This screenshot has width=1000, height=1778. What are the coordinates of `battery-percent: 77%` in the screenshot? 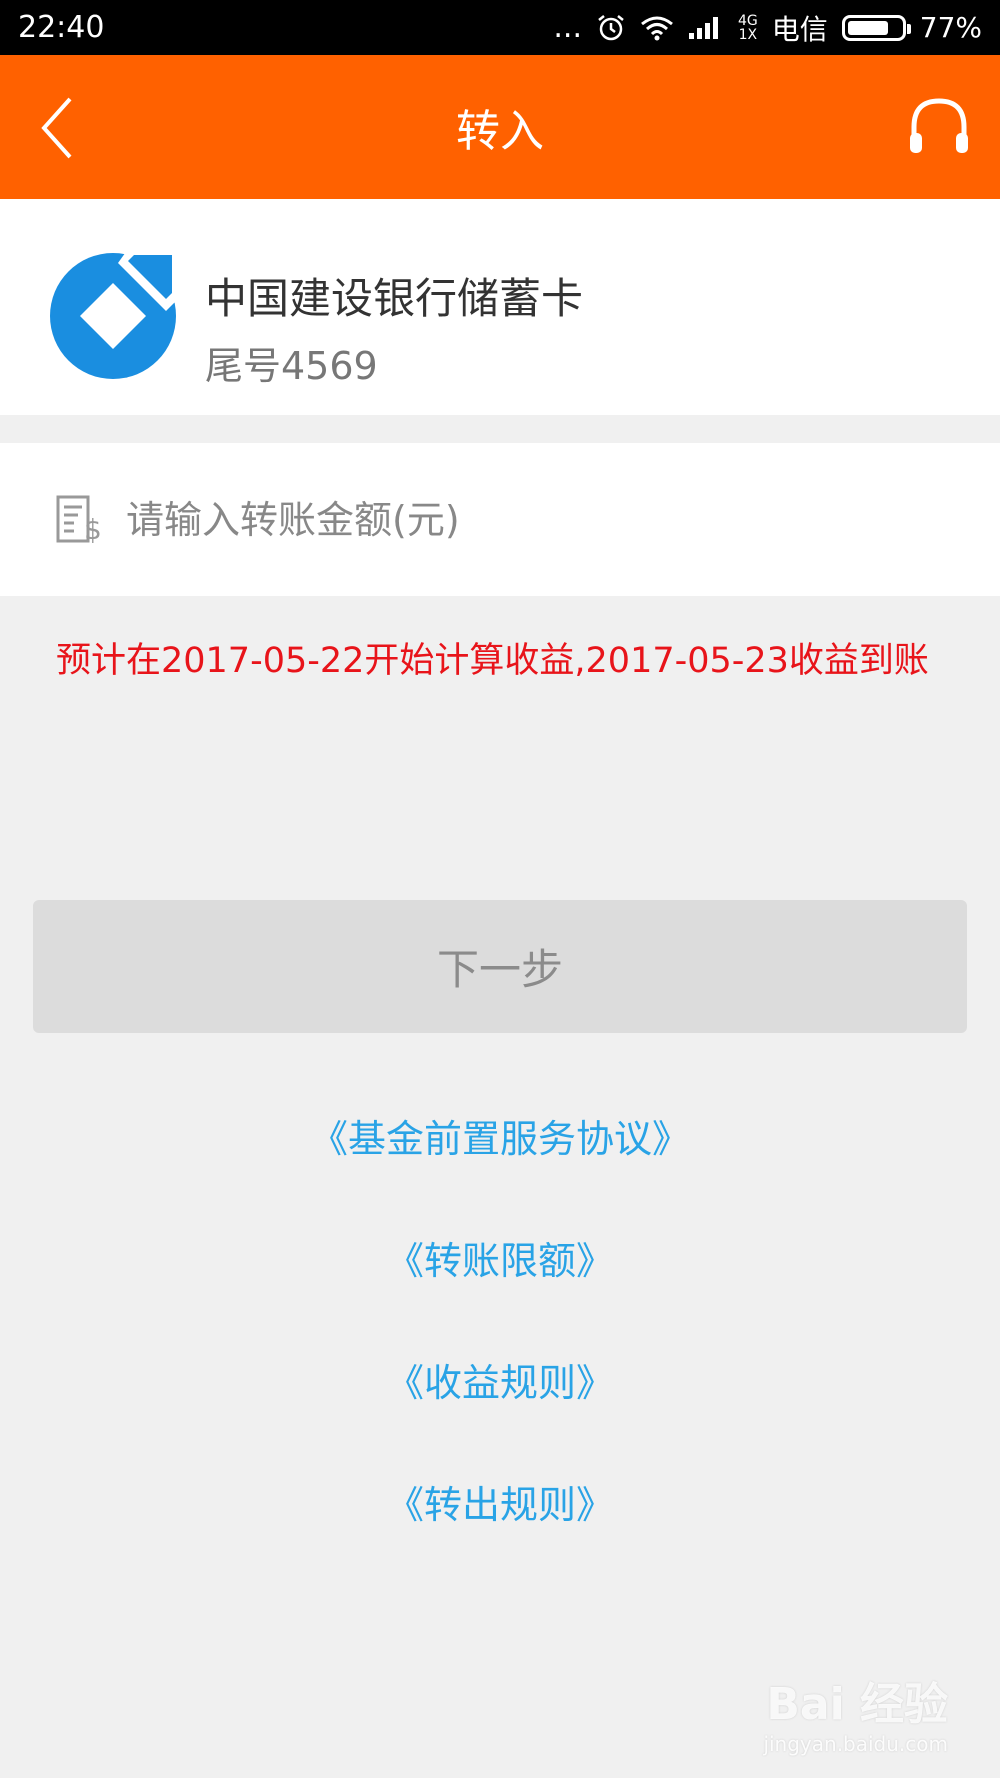 It's located at (950, 27).